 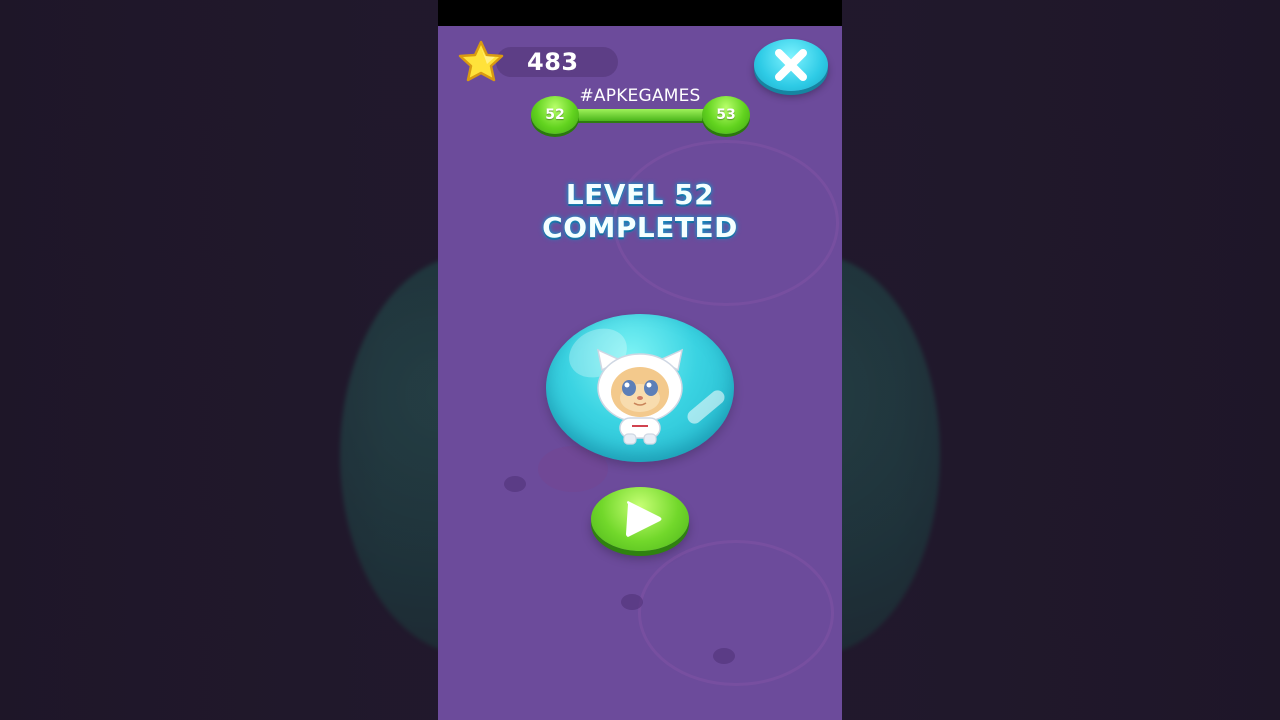 What do you see at coordinates (726, 115) in the screenshot?
I see `next-level-badge: 53` at bounding box center [726, 115].